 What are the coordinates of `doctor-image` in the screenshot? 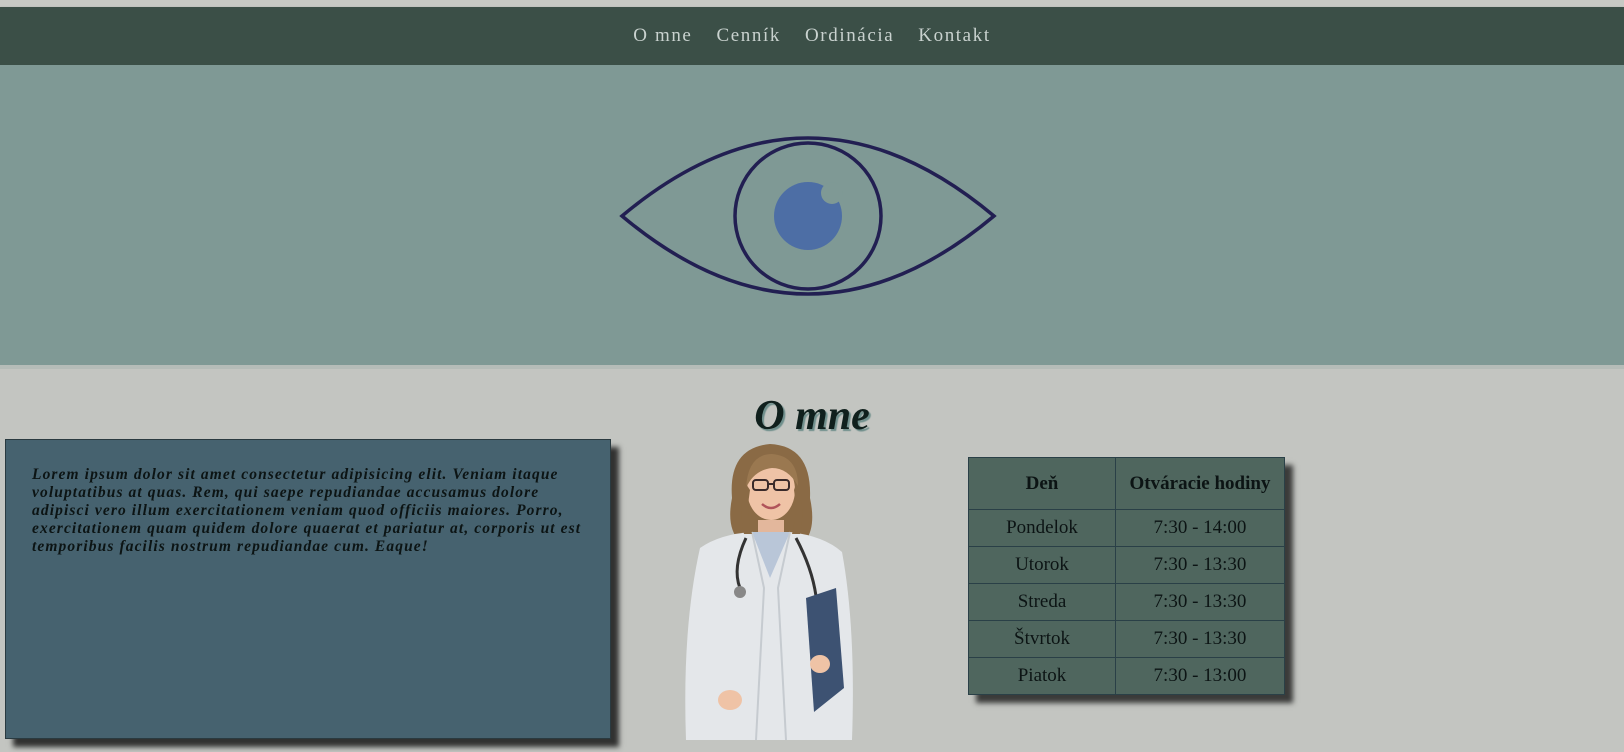 It's located at (769, 592).